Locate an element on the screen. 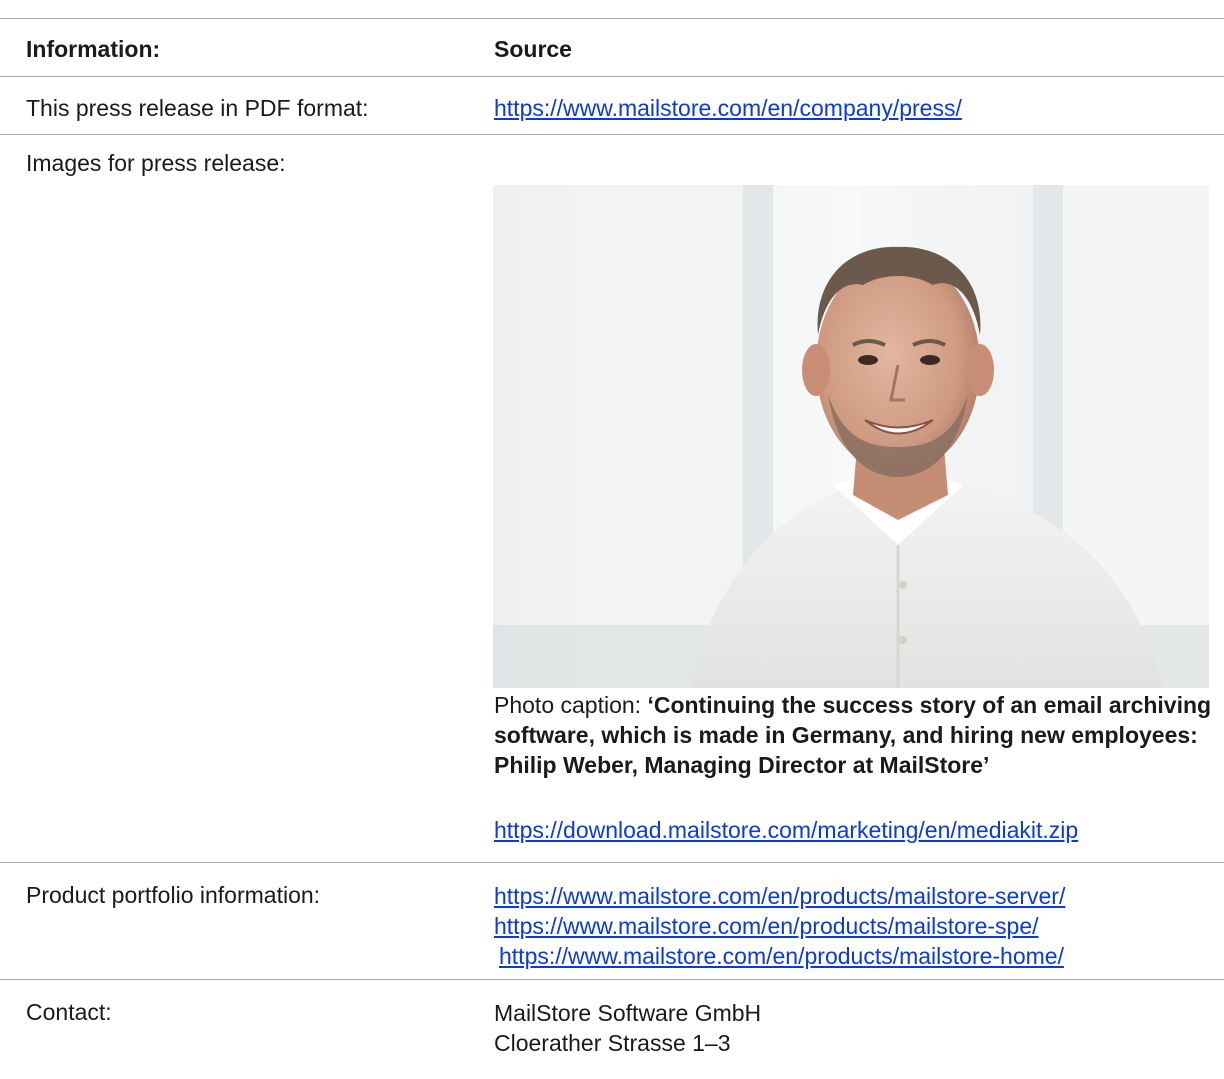  header-source: Source is located at coordinates (533, 49).